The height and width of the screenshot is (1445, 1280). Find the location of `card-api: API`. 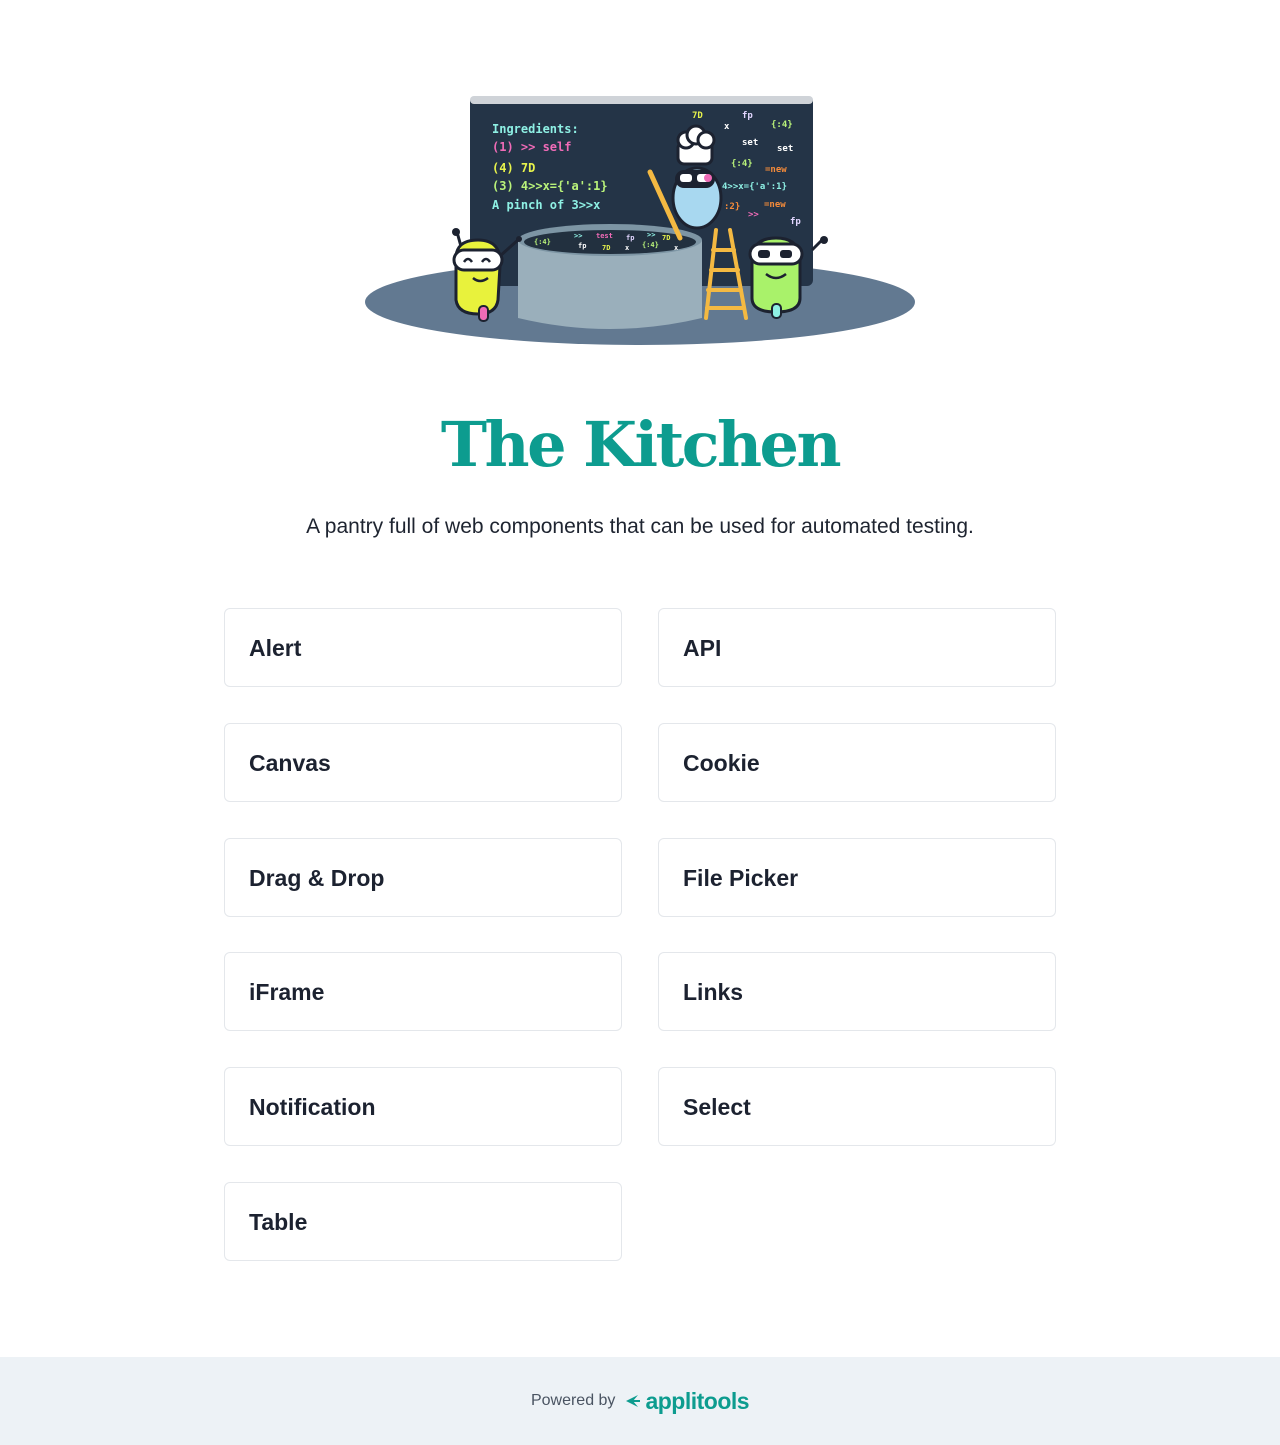

card-api: API is located at coordinates (857, 647).